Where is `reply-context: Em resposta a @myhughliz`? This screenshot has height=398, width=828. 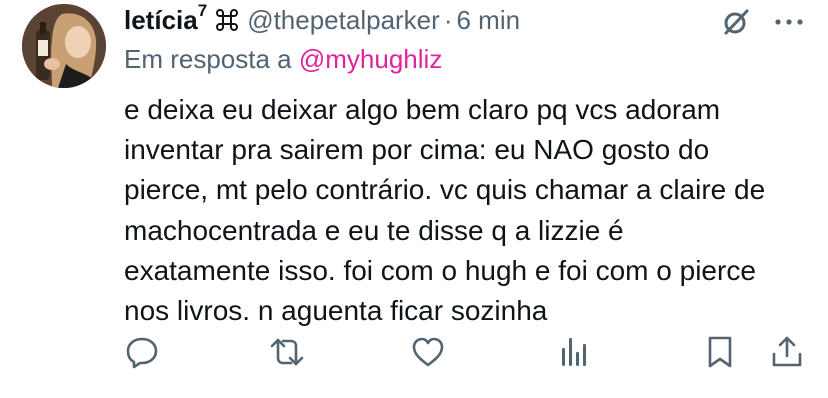 reply-context: Em resposta a @myhughliz is located at coordinates (283, 60).